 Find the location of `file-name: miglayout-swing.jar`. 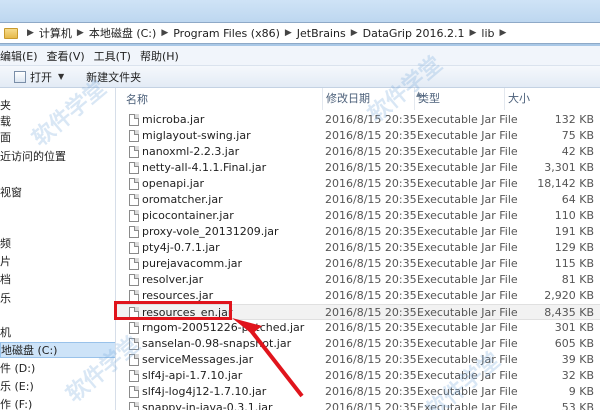

file-name: miglayout-swing.jar is located at coordinates (196, 135).